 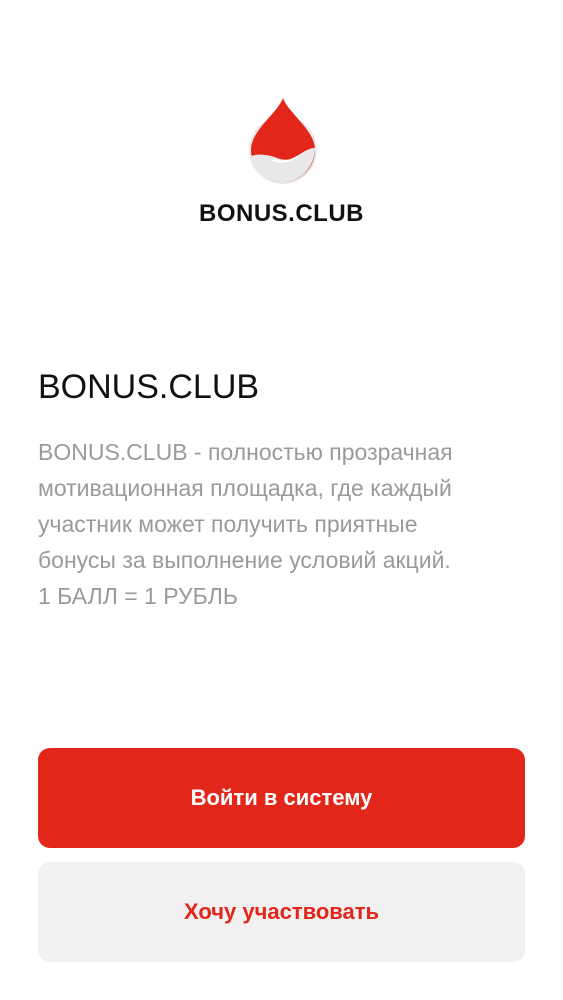 I want to click on blood-drop-hand-icon, so click(x=283, y=141).